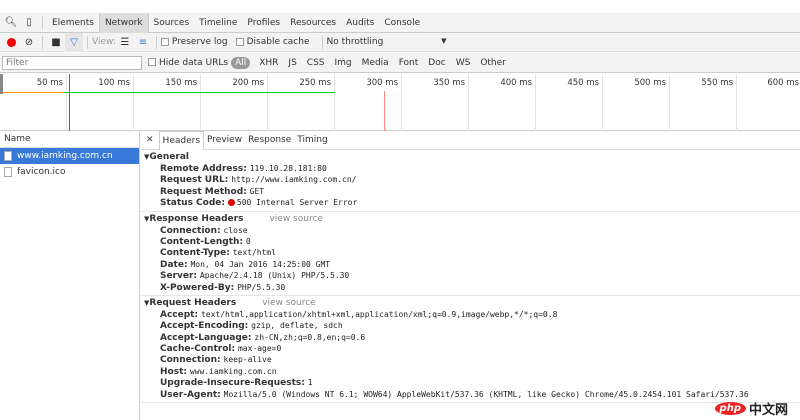 The width and height of the screenshot is (800, 420). I want to click on filter-type-js: JS, so click(292, 63).